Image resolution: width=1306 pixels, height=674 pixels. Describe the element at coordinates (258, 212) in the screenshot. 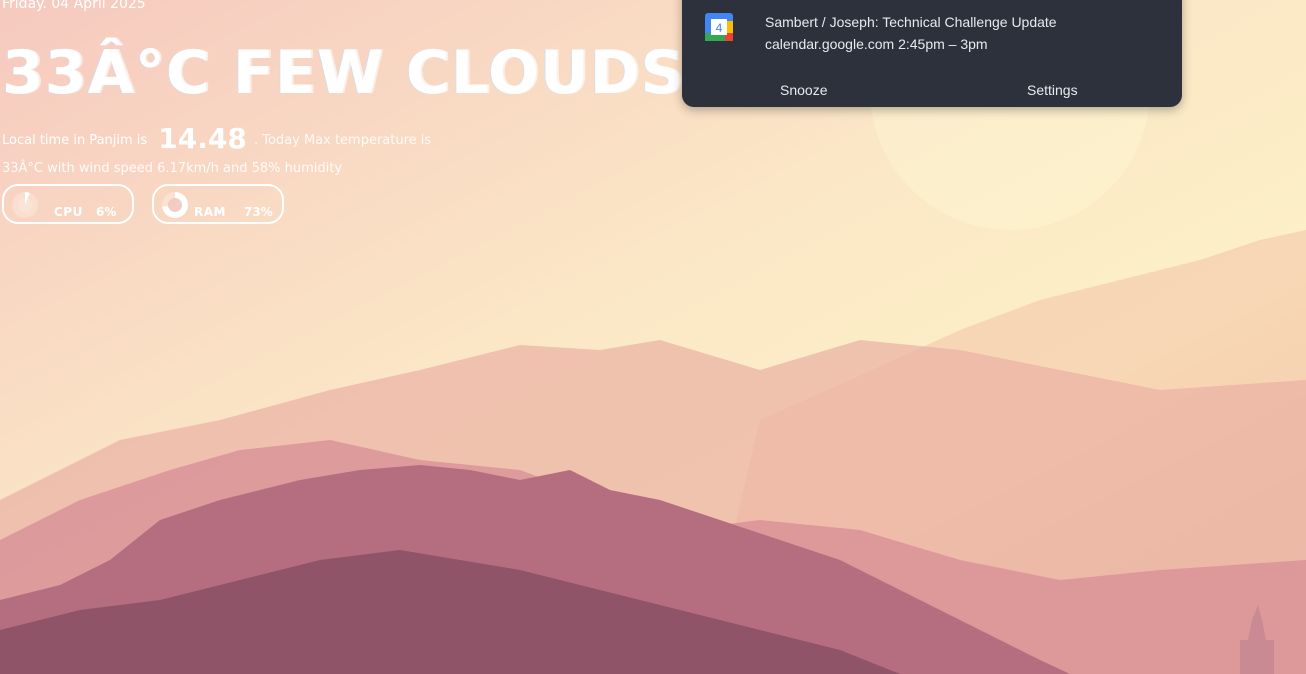

I see `ram-value: 73%` at that location.